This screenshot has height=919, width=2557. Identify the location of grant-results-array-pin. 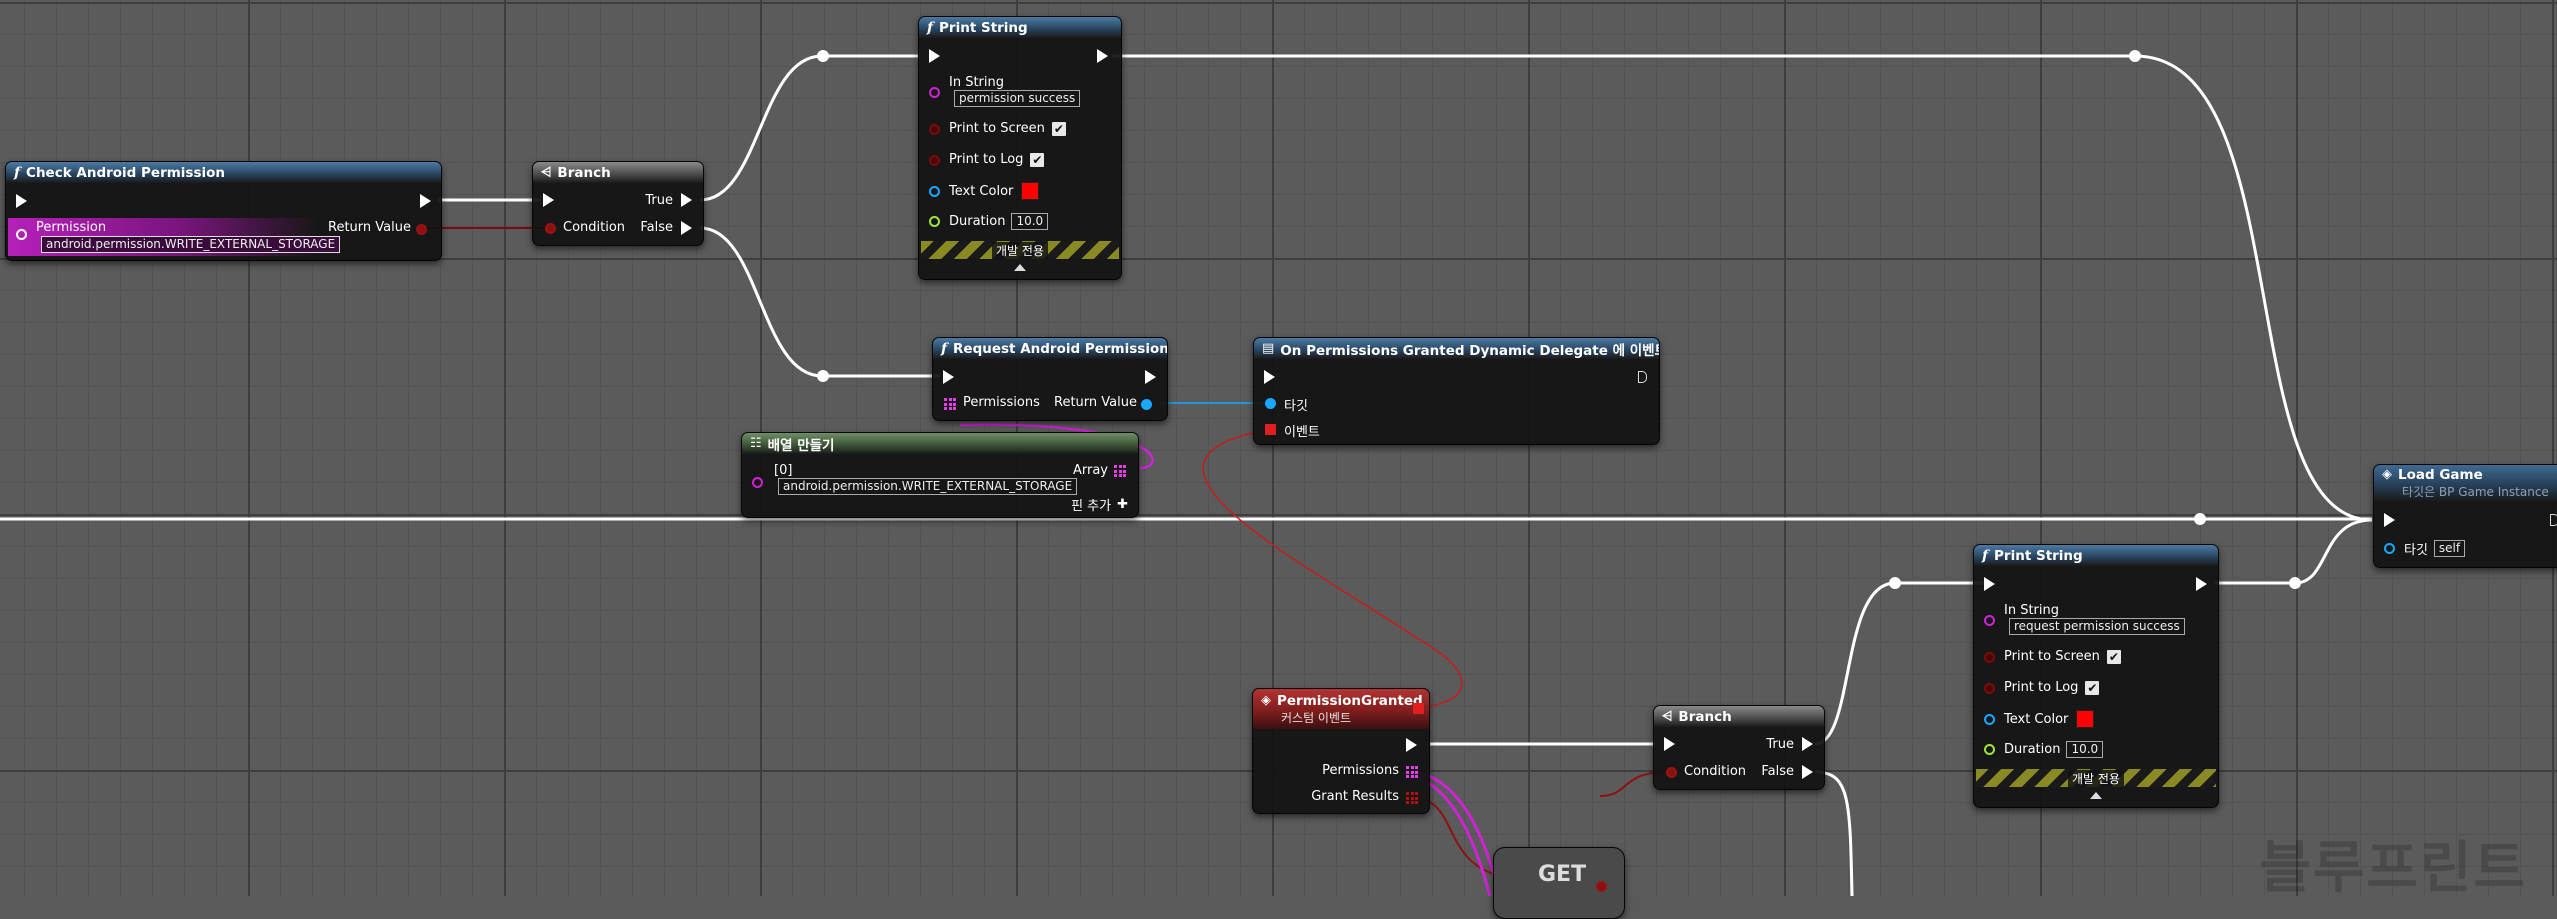
(1412, 798).